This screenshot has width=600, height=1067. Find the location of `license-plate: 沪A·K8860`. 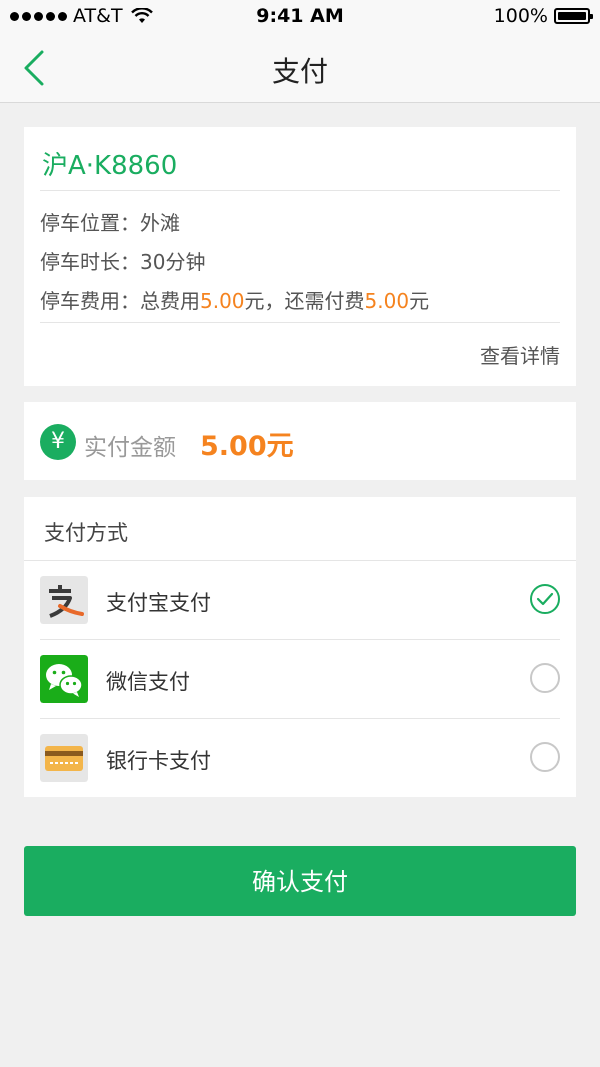

license-plate: 沪A·K8860 is located at coordinates (110, 166).